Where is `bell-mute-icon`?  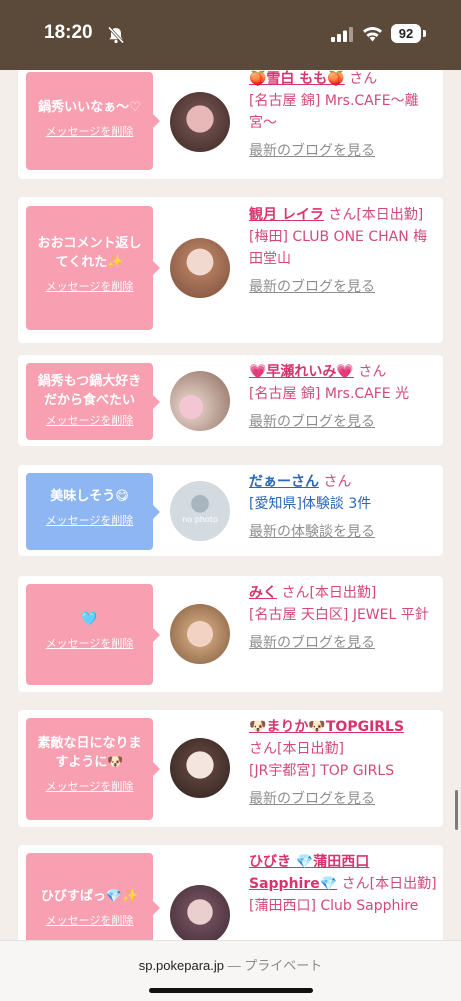
bell-mute-icon is located at coordinates (116, 35).